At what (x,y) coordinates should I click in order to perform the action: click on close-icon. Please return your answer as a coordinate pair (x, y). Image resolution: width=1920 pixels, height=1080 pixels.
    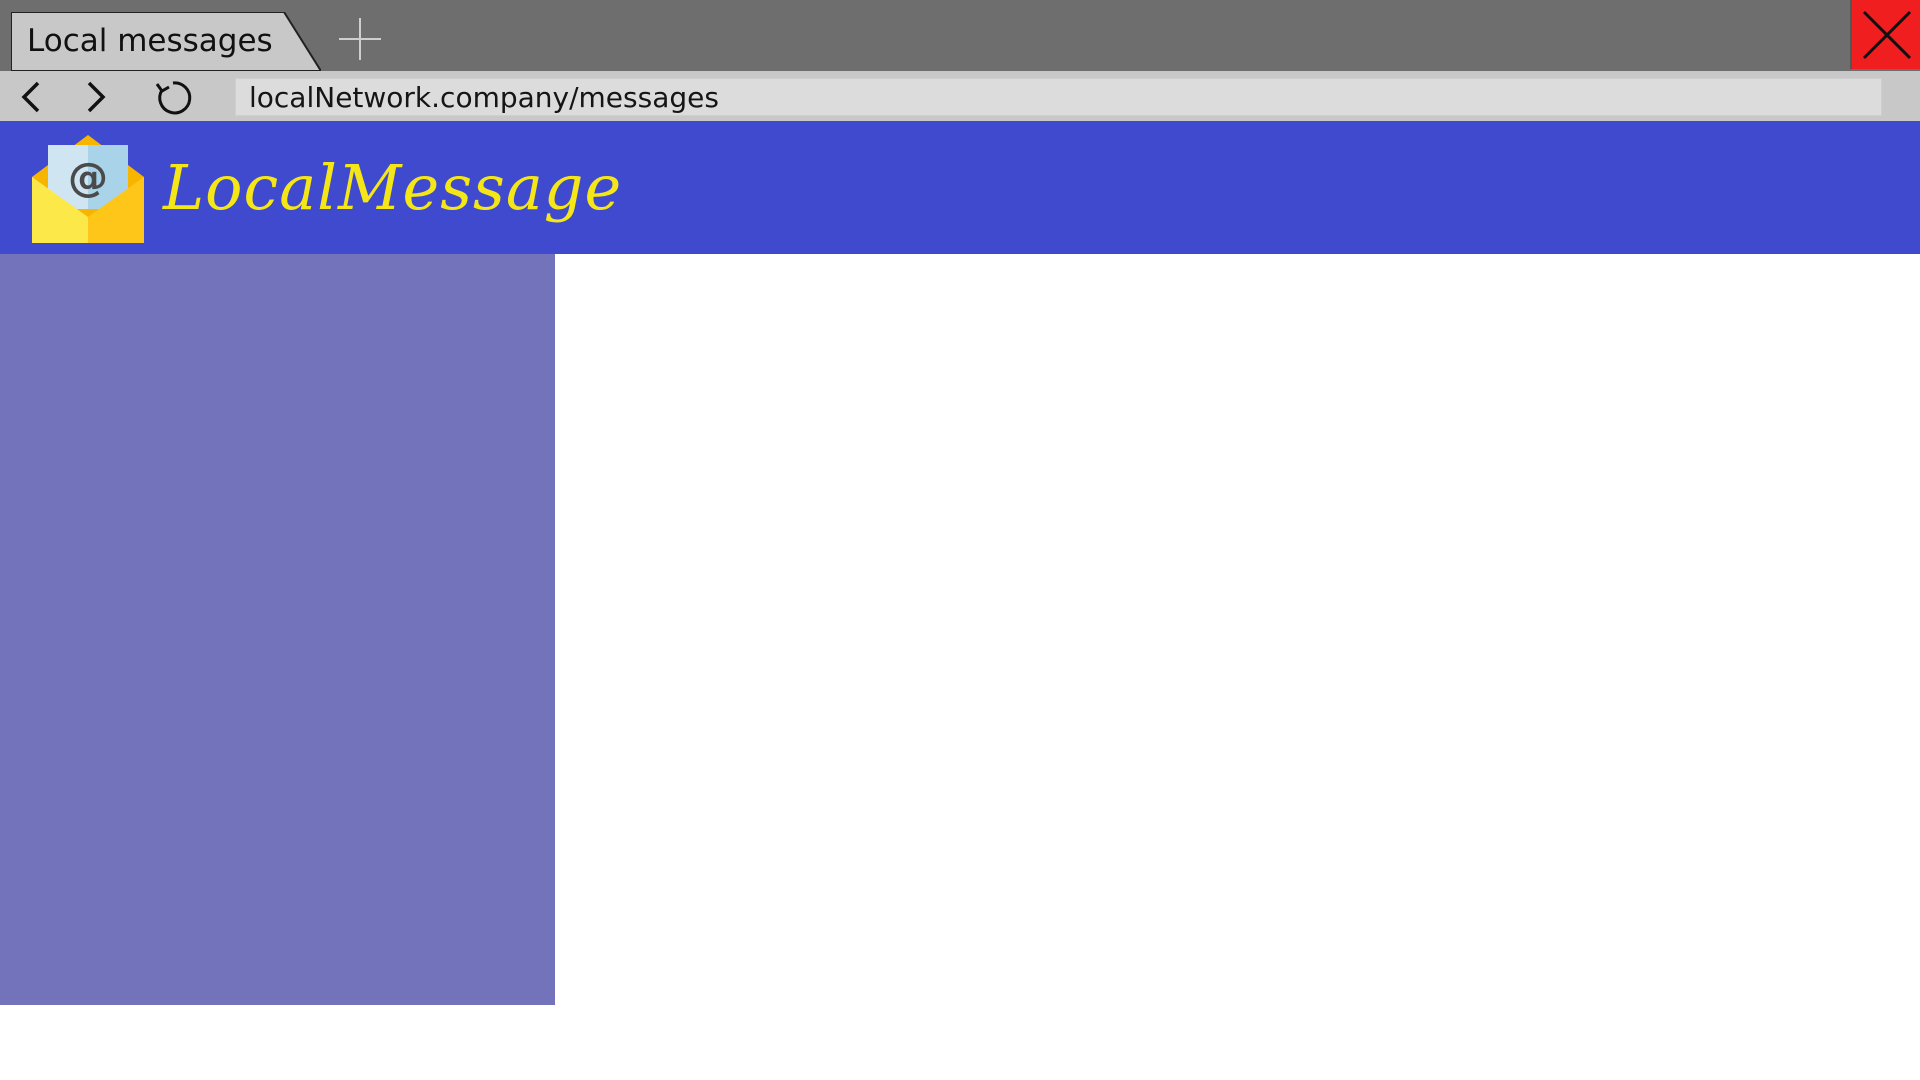
    Looking at the image, I should click on (1887, 35).